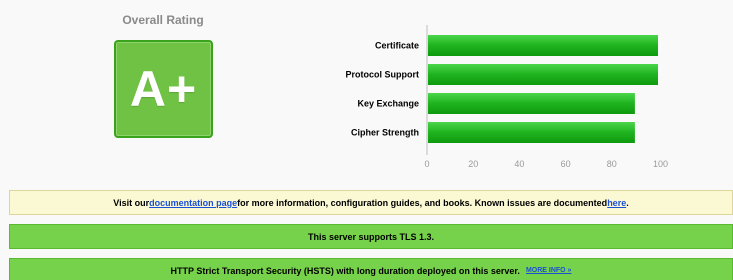 The width and height of the screenshot is (733, 280). What do you see at coordinates (193, 203) in the screenshot?
I see `documentation-page-link: documentation page` at bounding box center [193, 203].